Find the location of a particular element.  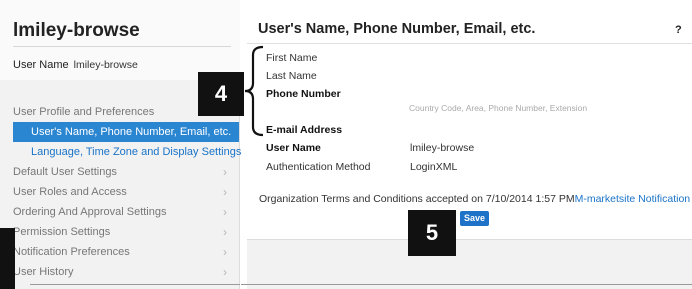

sidebar-item-notification-preferences: Notification Preferences › is located at coordinates (122, 252).